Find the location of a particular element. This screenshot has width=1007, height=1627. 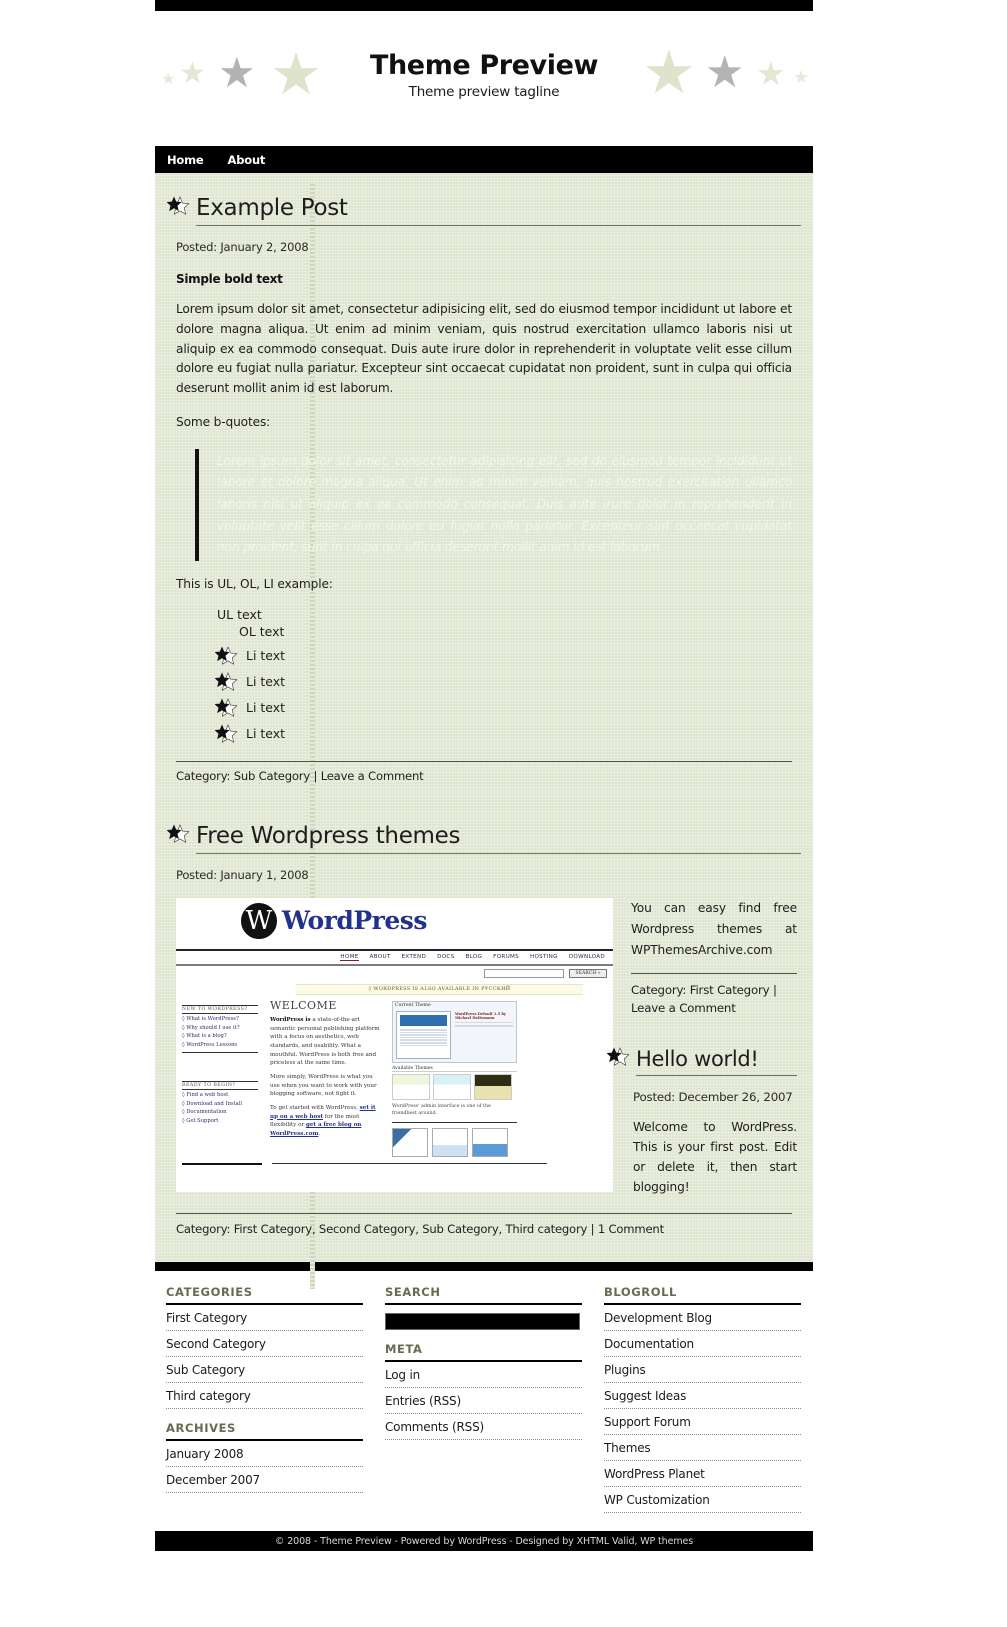

list-item: Suggest Ideas is located at coordinates (702, 1396).